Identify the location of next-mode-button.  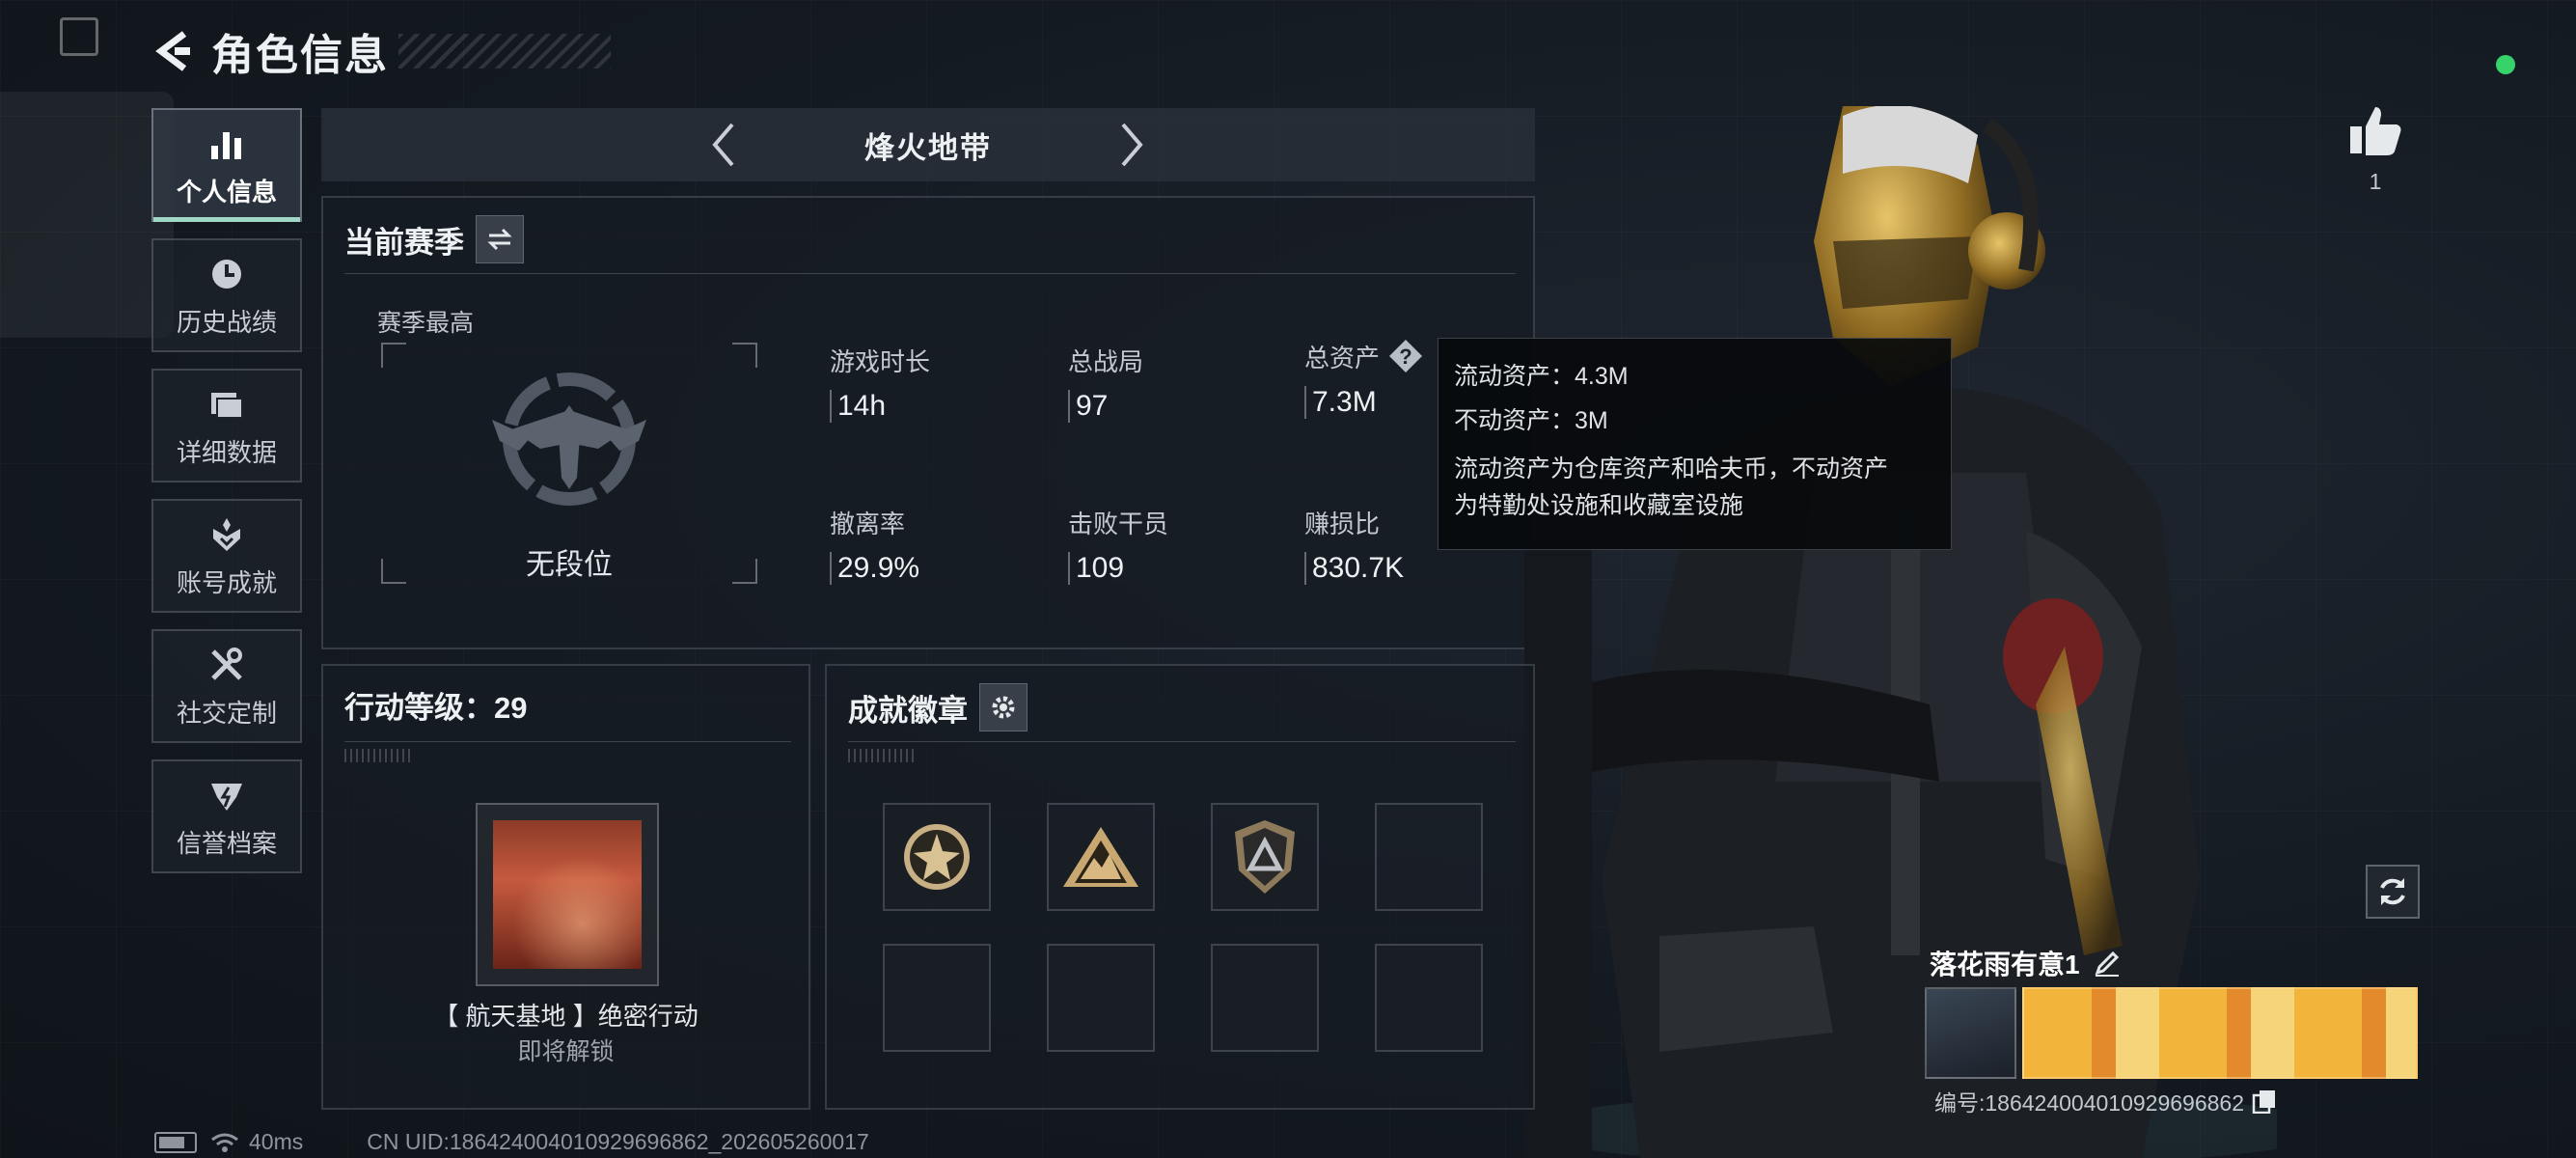
(1131, 145).